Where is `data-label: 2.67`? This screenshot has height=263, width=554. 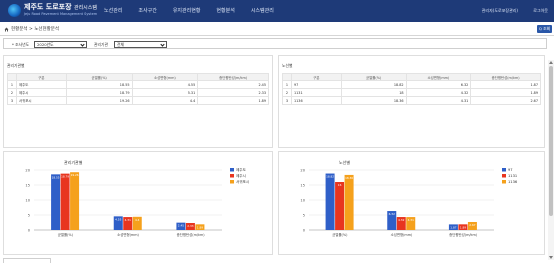
data-label: 2.67 is located at coordinates (472, 225).